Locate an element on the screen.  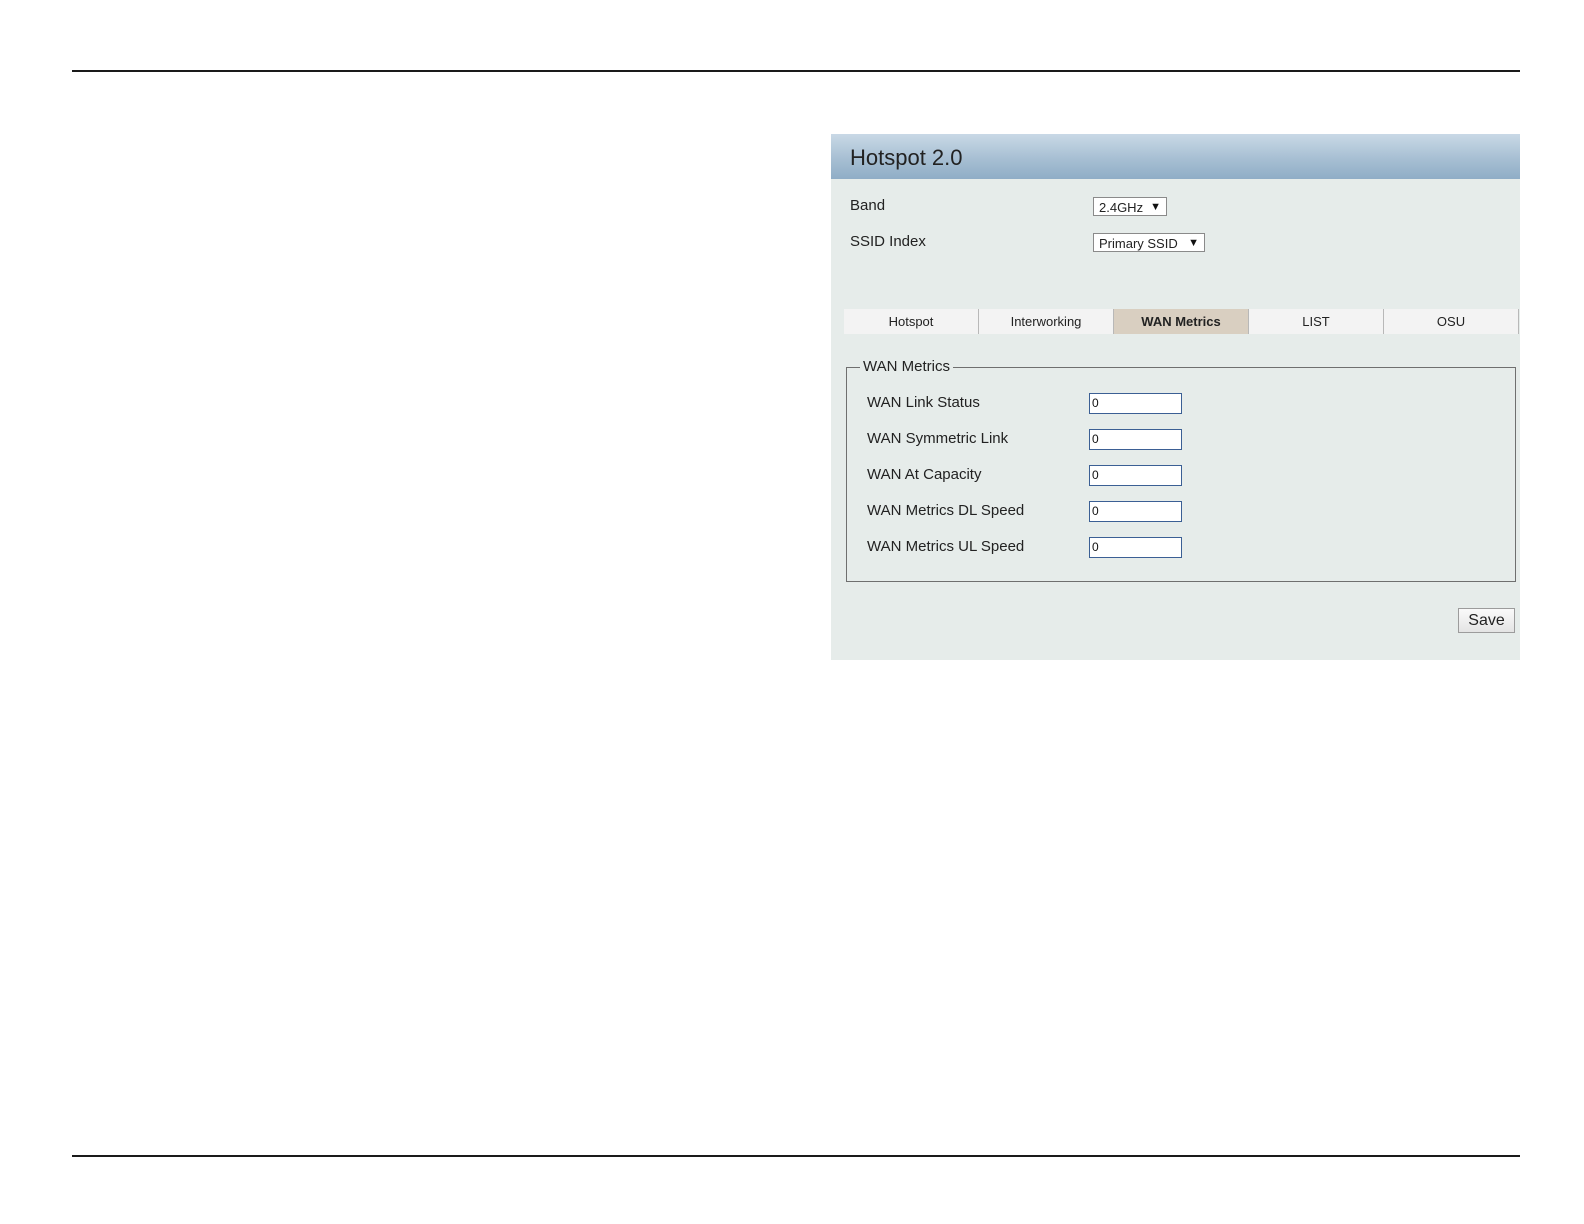
top-divider is located at coordinates (796, 71).